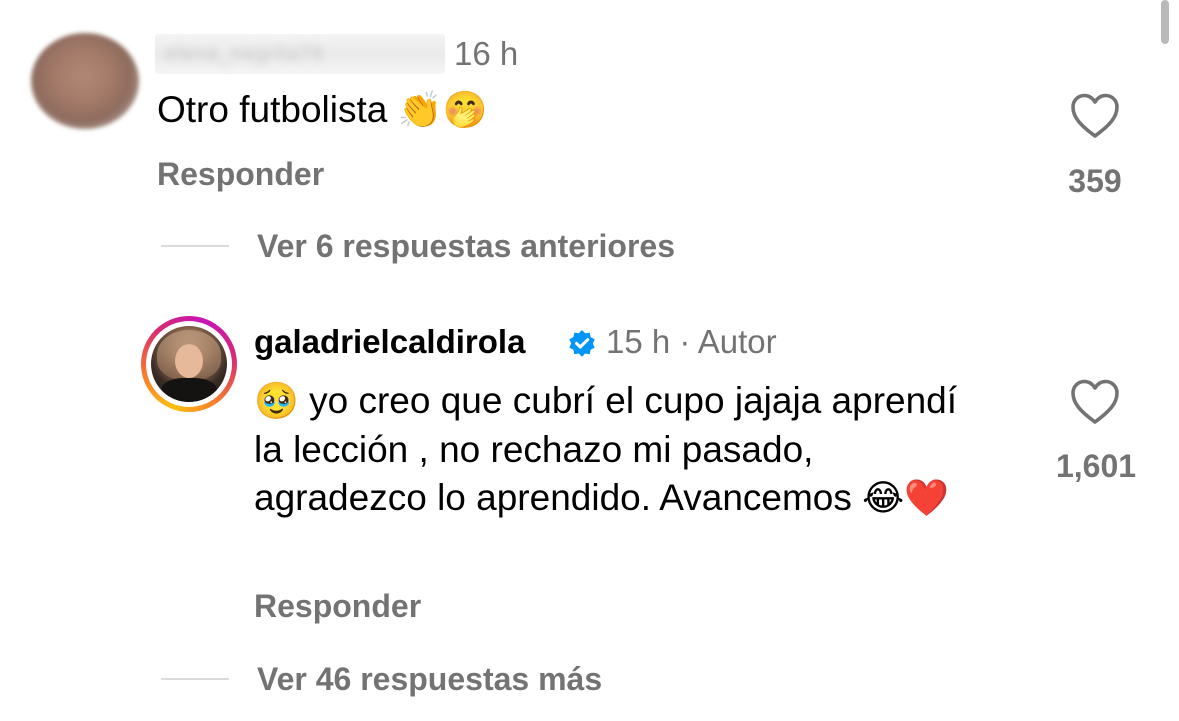 Image resolution: width=1179 pixels, height=721 pixels. What do you see at coordinates (638, 341) in the screenshot?
I see `comment-timestamp: 15 h` at bounding box center [638, 341].